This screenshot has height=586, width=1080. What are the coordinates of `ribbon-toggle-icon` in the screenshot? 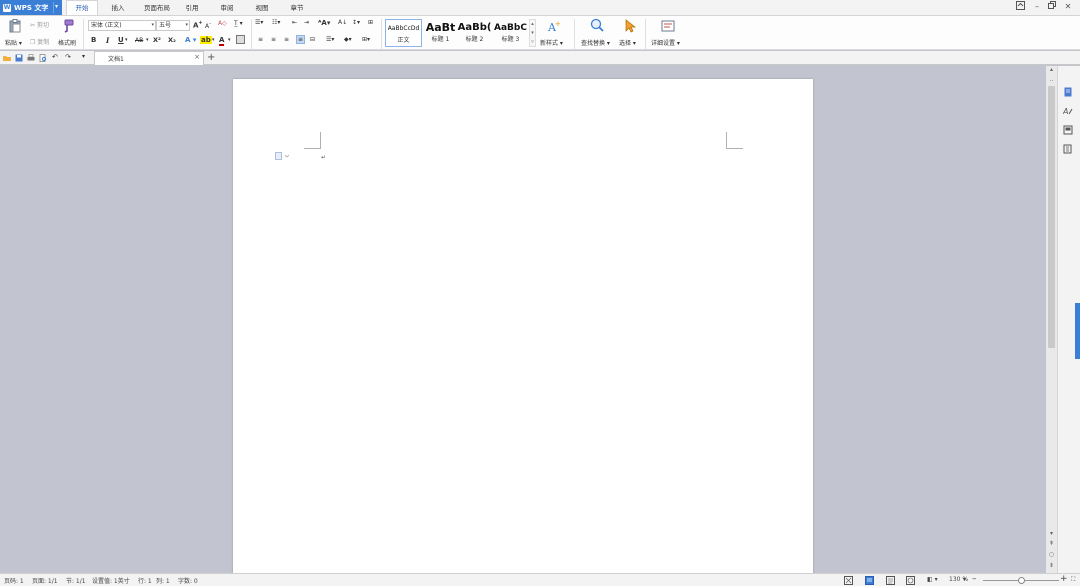 It's located at (1020, 7).